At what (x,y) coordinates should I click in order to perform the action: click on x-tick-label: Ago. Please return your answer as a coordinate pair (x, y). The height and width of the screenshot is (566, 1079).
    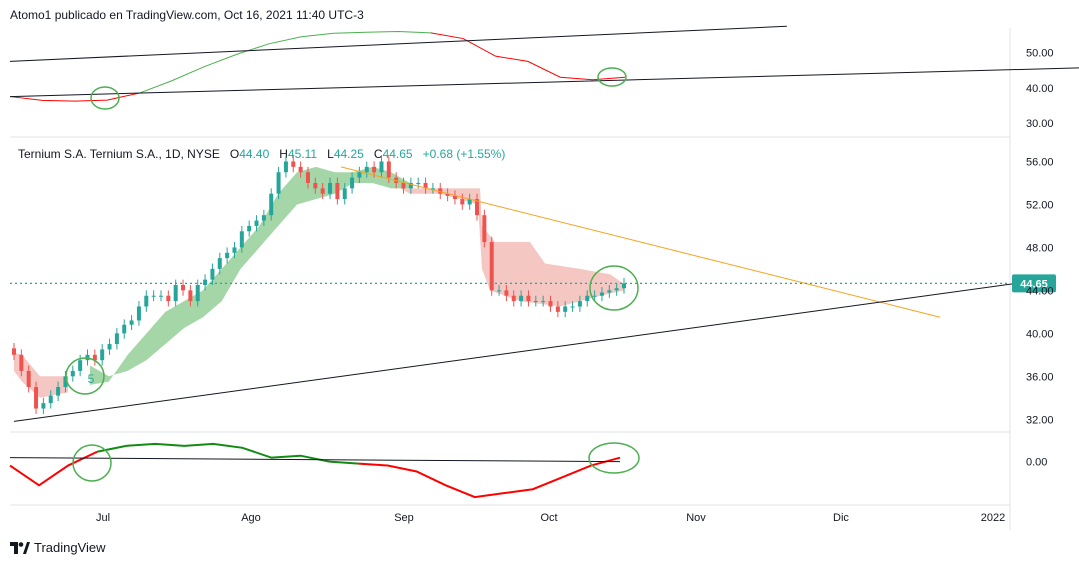
    Looking at the image, I should click on (251, 518).